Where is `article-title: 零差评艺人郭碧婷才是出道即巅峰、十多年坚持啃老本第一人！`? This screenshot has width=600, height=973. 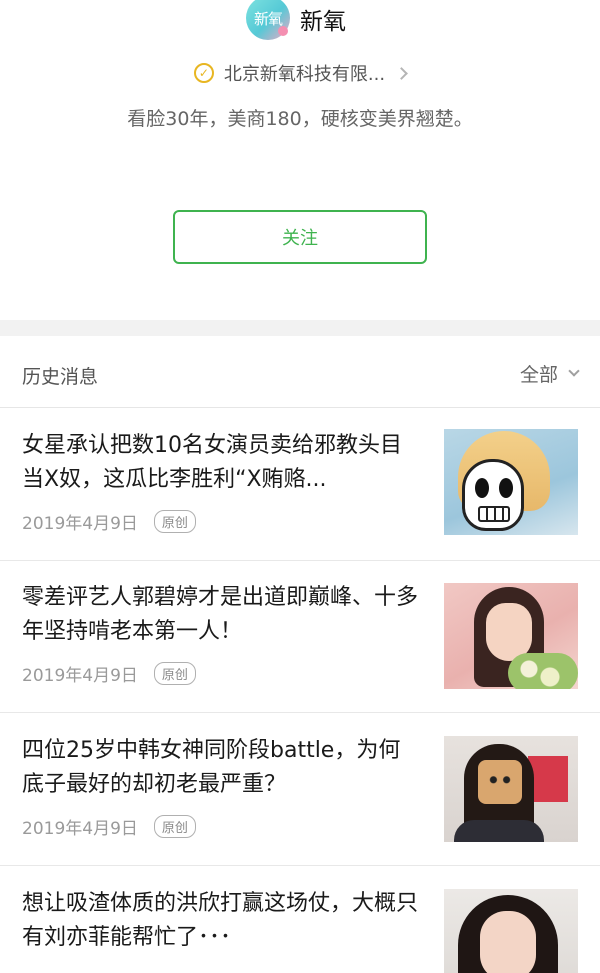
article-title: 零差评艺人郭碧婷才是出道即巅峰、十多年坚持啃老本第一人！ is located at coordinates (220, 614).